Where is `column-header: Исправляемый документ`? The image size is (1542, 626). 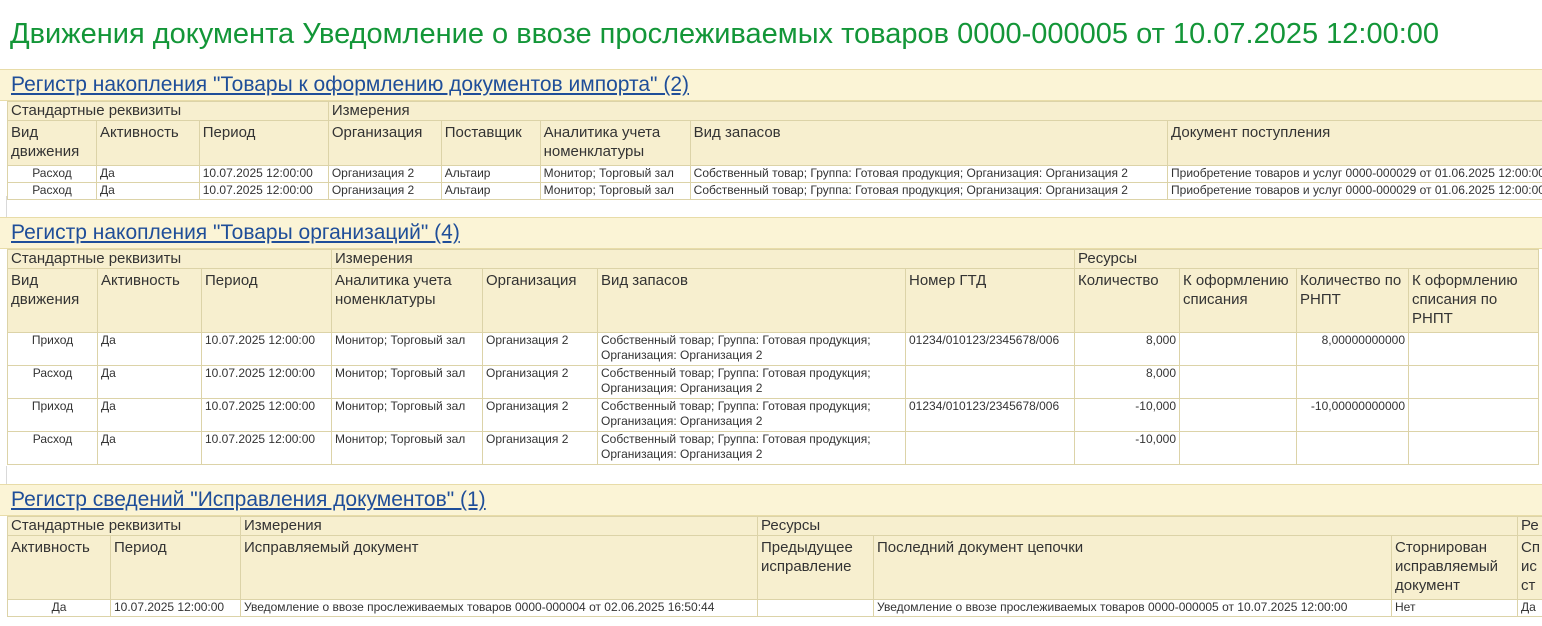
column-header: Исправляемый документ is located at coordinates (499, 567).